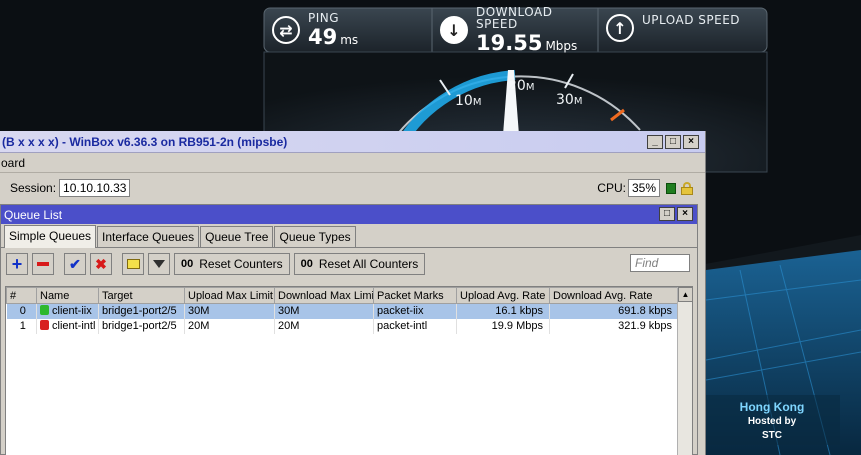 The width and height of the screenshot is (861, 455). I want to click on reset-all-counters-button: 00 Reset All Counters, so click(359, 264).